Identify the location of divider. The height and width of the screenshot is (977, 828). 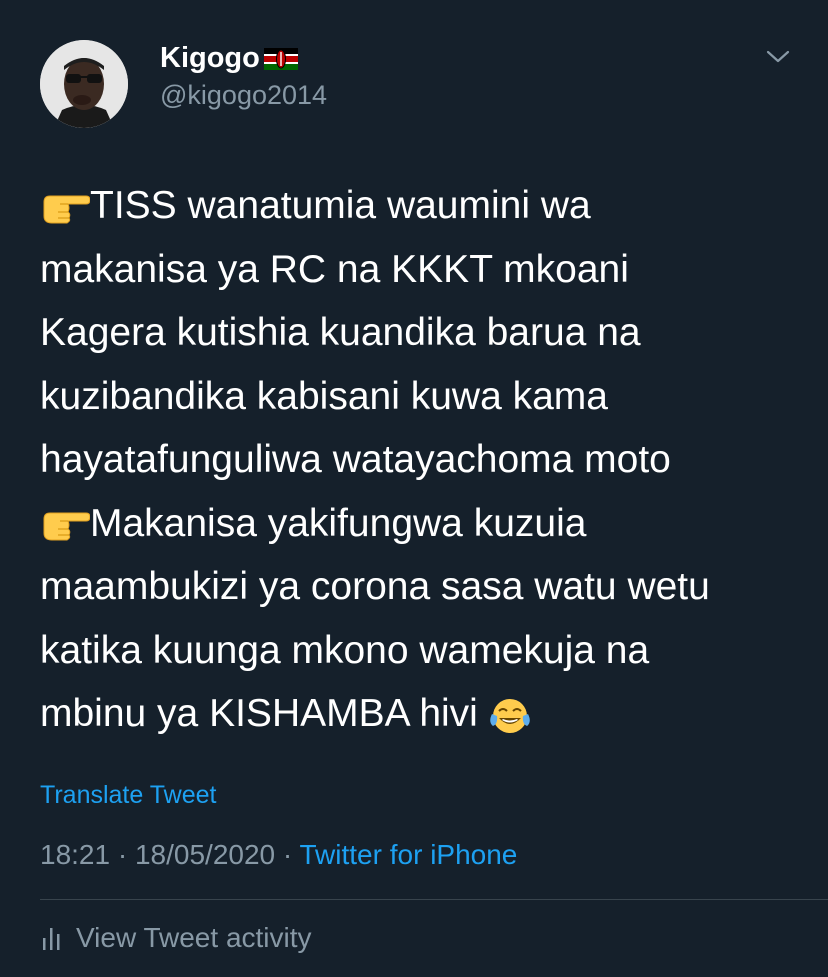
(434, 899).